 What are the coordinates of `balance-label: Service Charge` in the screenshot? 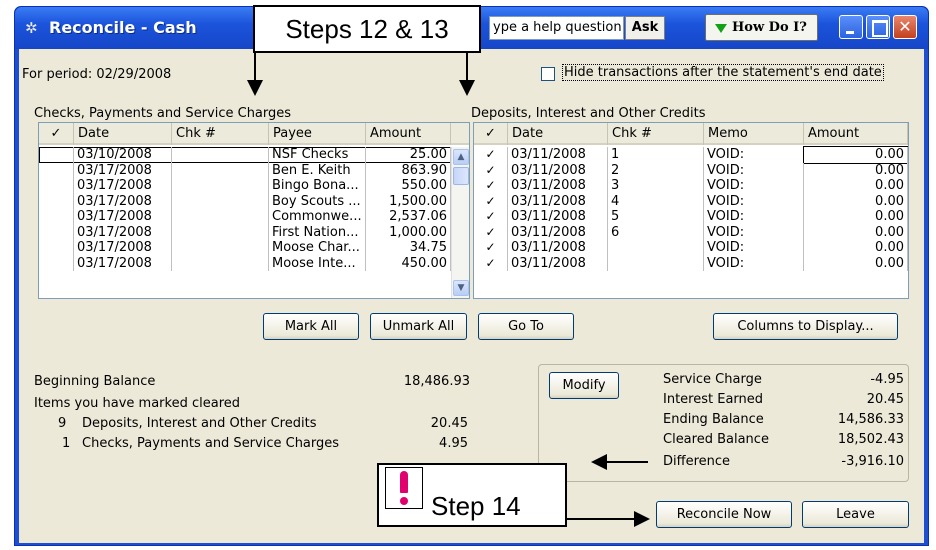 It's located at (712, 379).